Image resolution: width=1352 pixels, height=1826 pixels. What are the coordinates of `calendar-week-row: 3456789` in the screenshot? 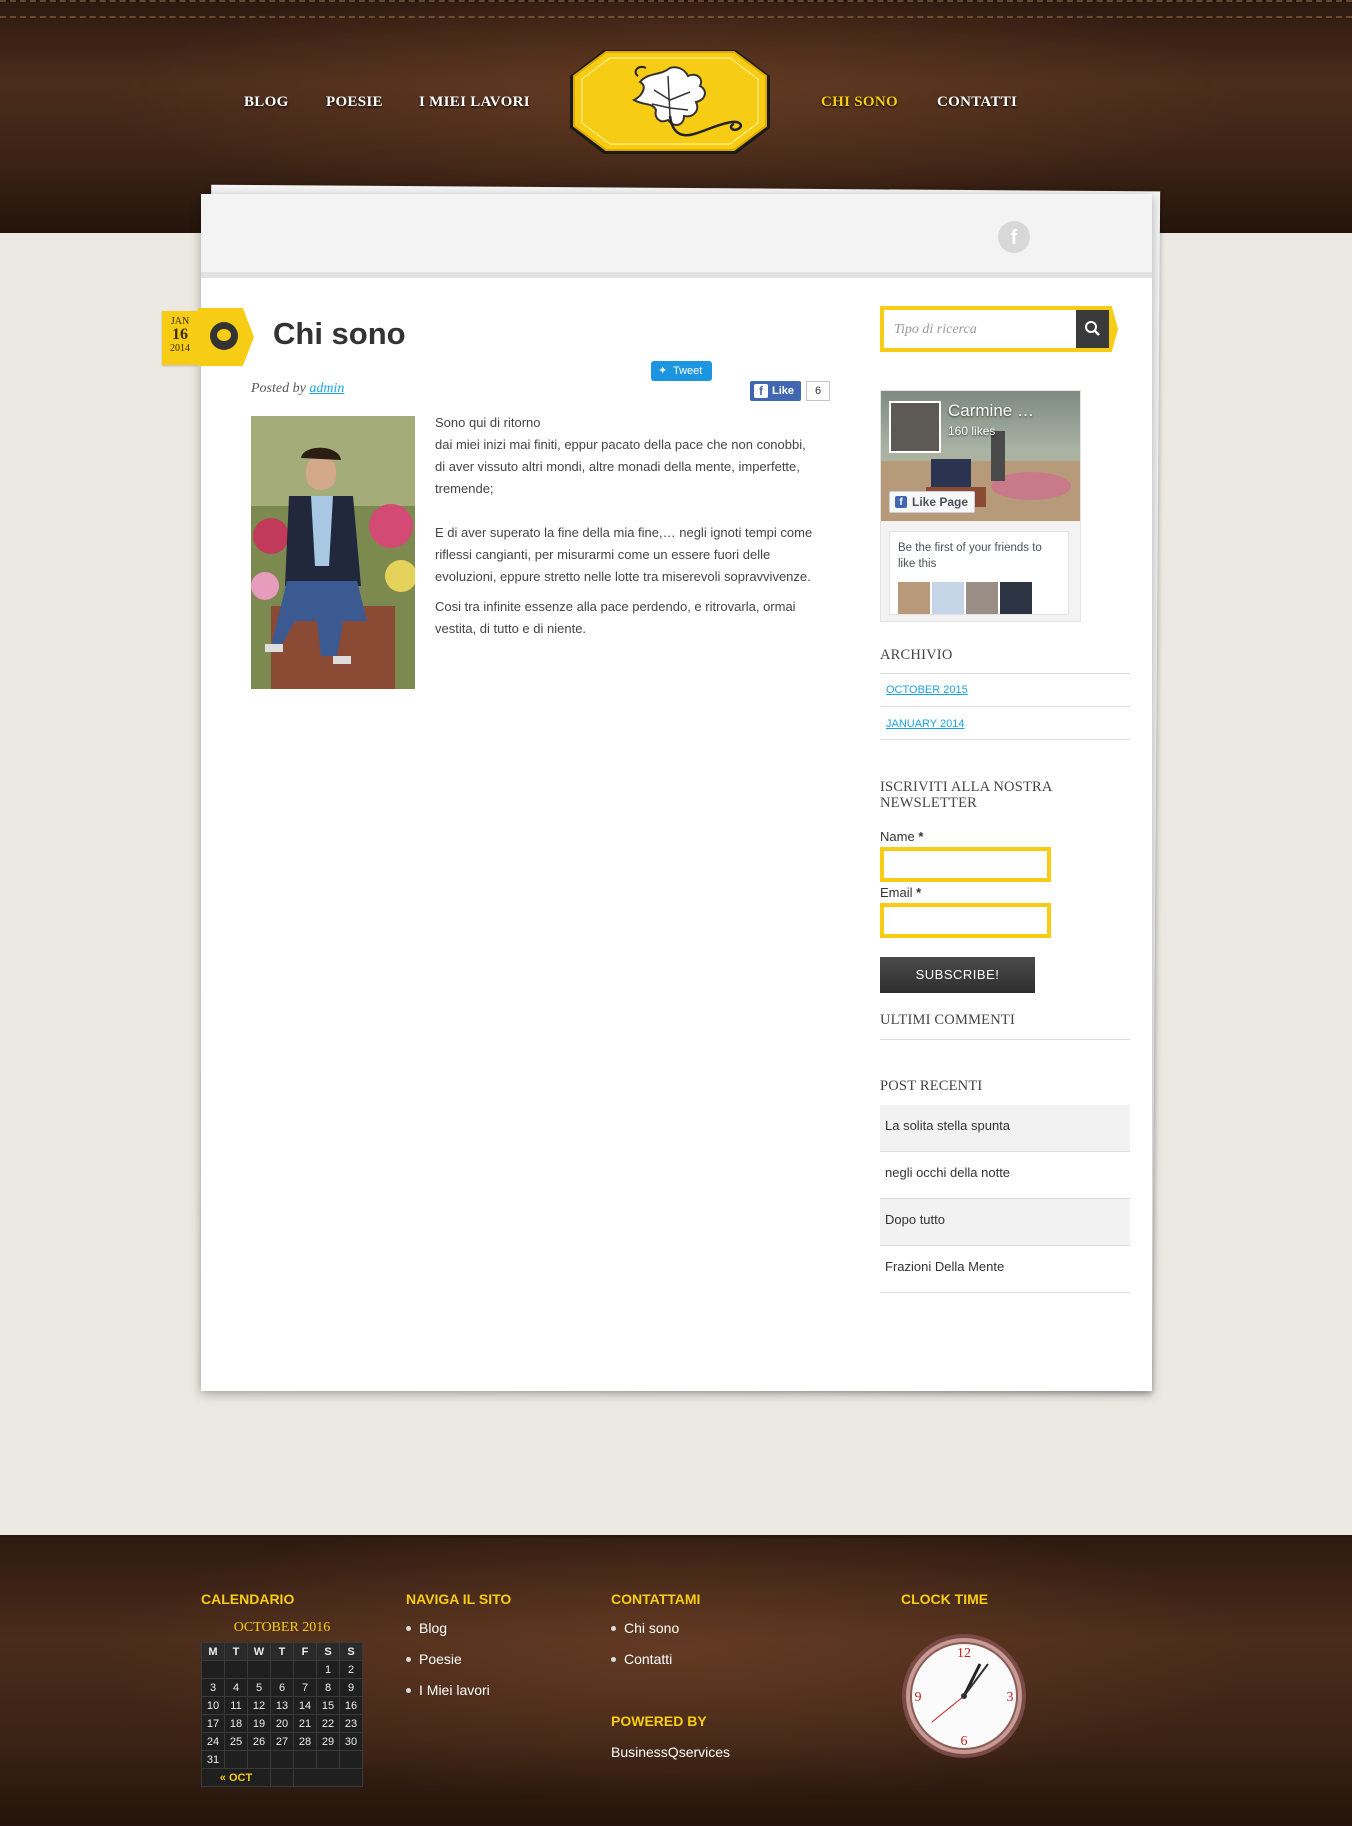 It's located at (282, 1687).